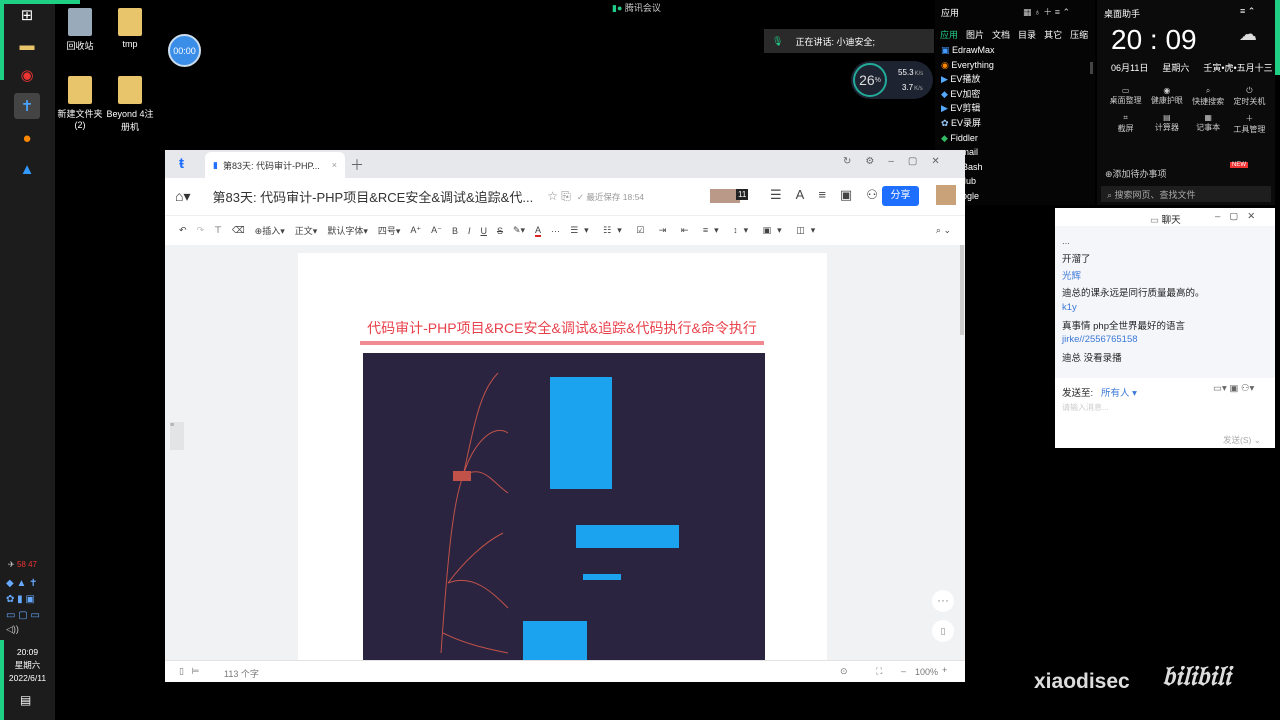 The image size is (1280, 720). What do you see at coordinates (968, 94) in the screenshot?
I see `app-item: ◆ EV加密` at bounding box center [968, 94].